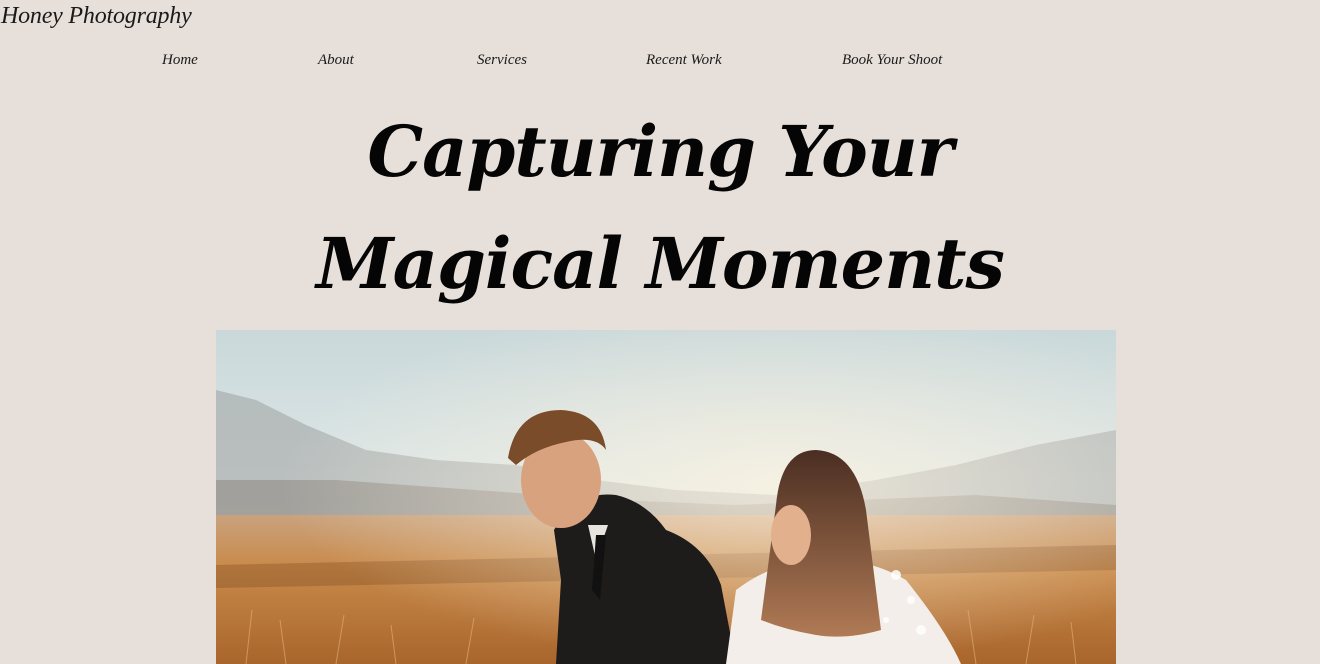  What do you see at coordinates (660, 263) in the screenshot?
I see `hero-title-line-2: Magical Moments` at bounding box center [660, 263].